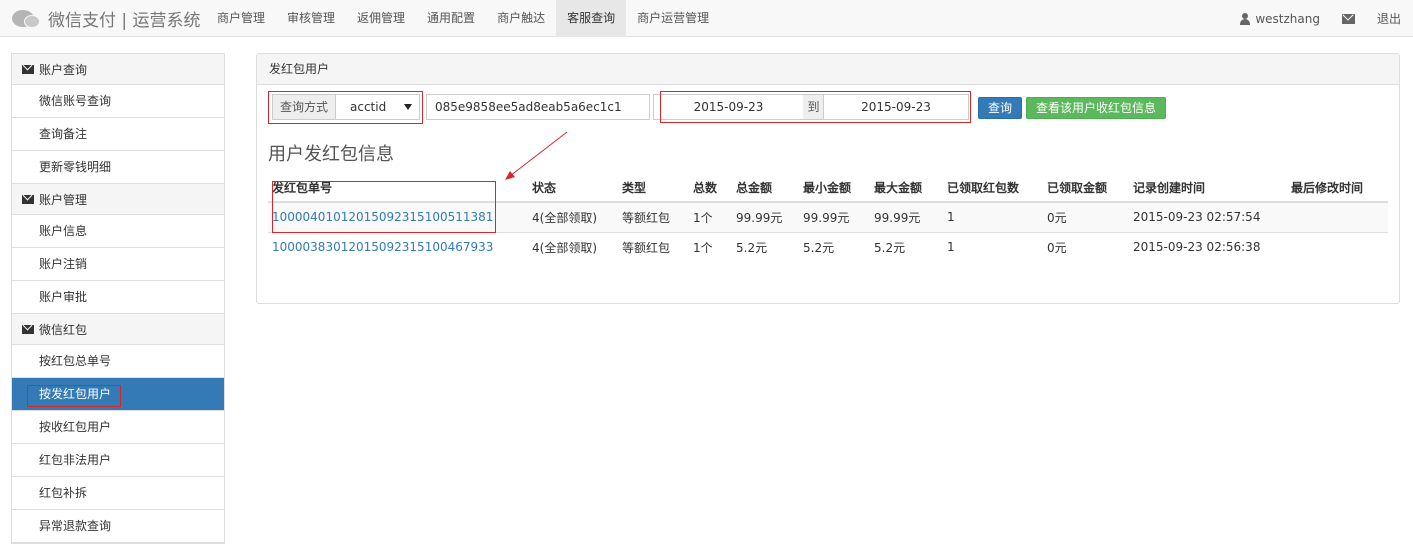 The width and height of the screenshot is (1413, 552). What do you see at coordinates (906, 216) in the screenshot?
I see `cell-max-amount: 99.99元` at bounding box center [906, 216].